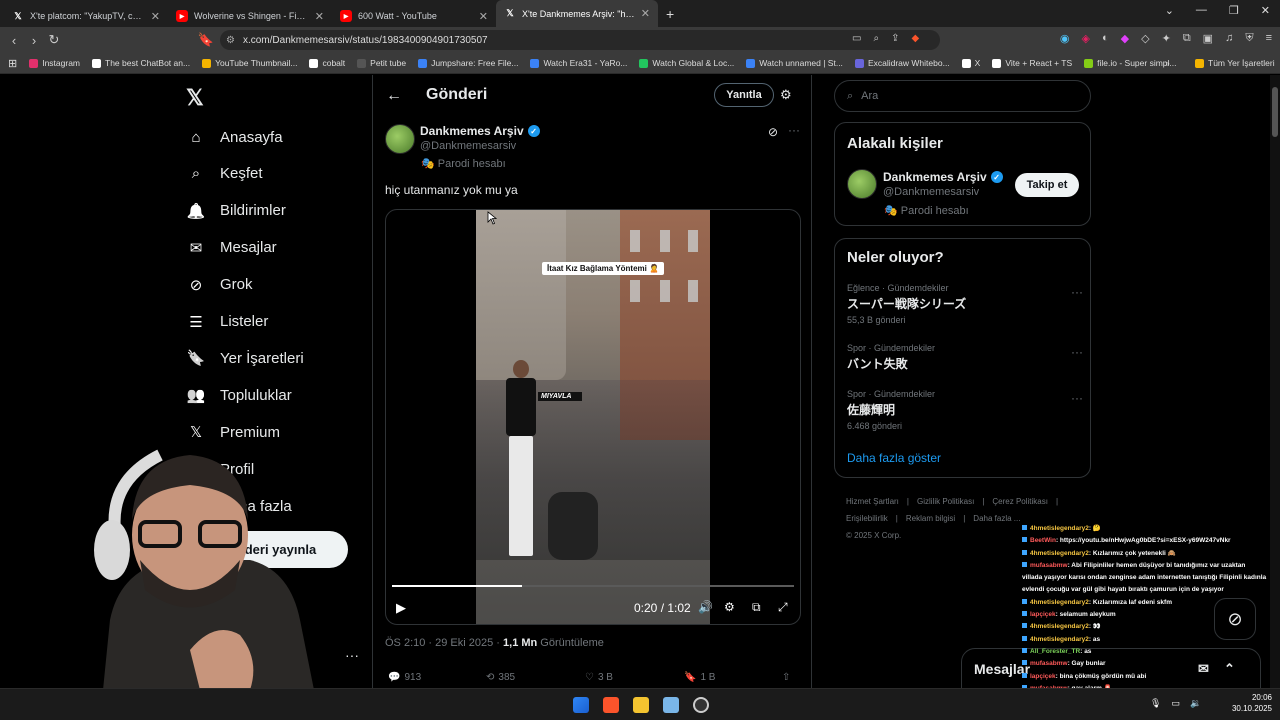 This screenshot has width=1280, height=720. I want to click on forward-icon: ›, so click(34, 40).